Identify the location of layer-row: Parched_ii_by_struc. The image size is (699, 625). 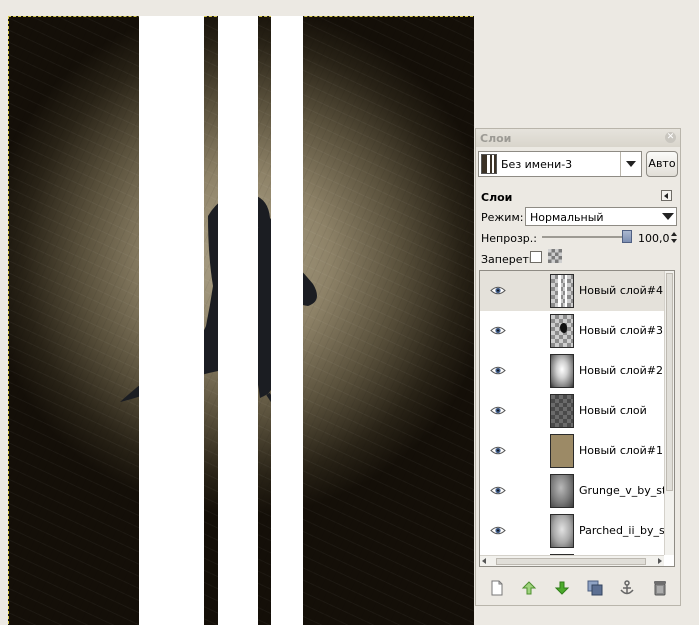
(577, 531).